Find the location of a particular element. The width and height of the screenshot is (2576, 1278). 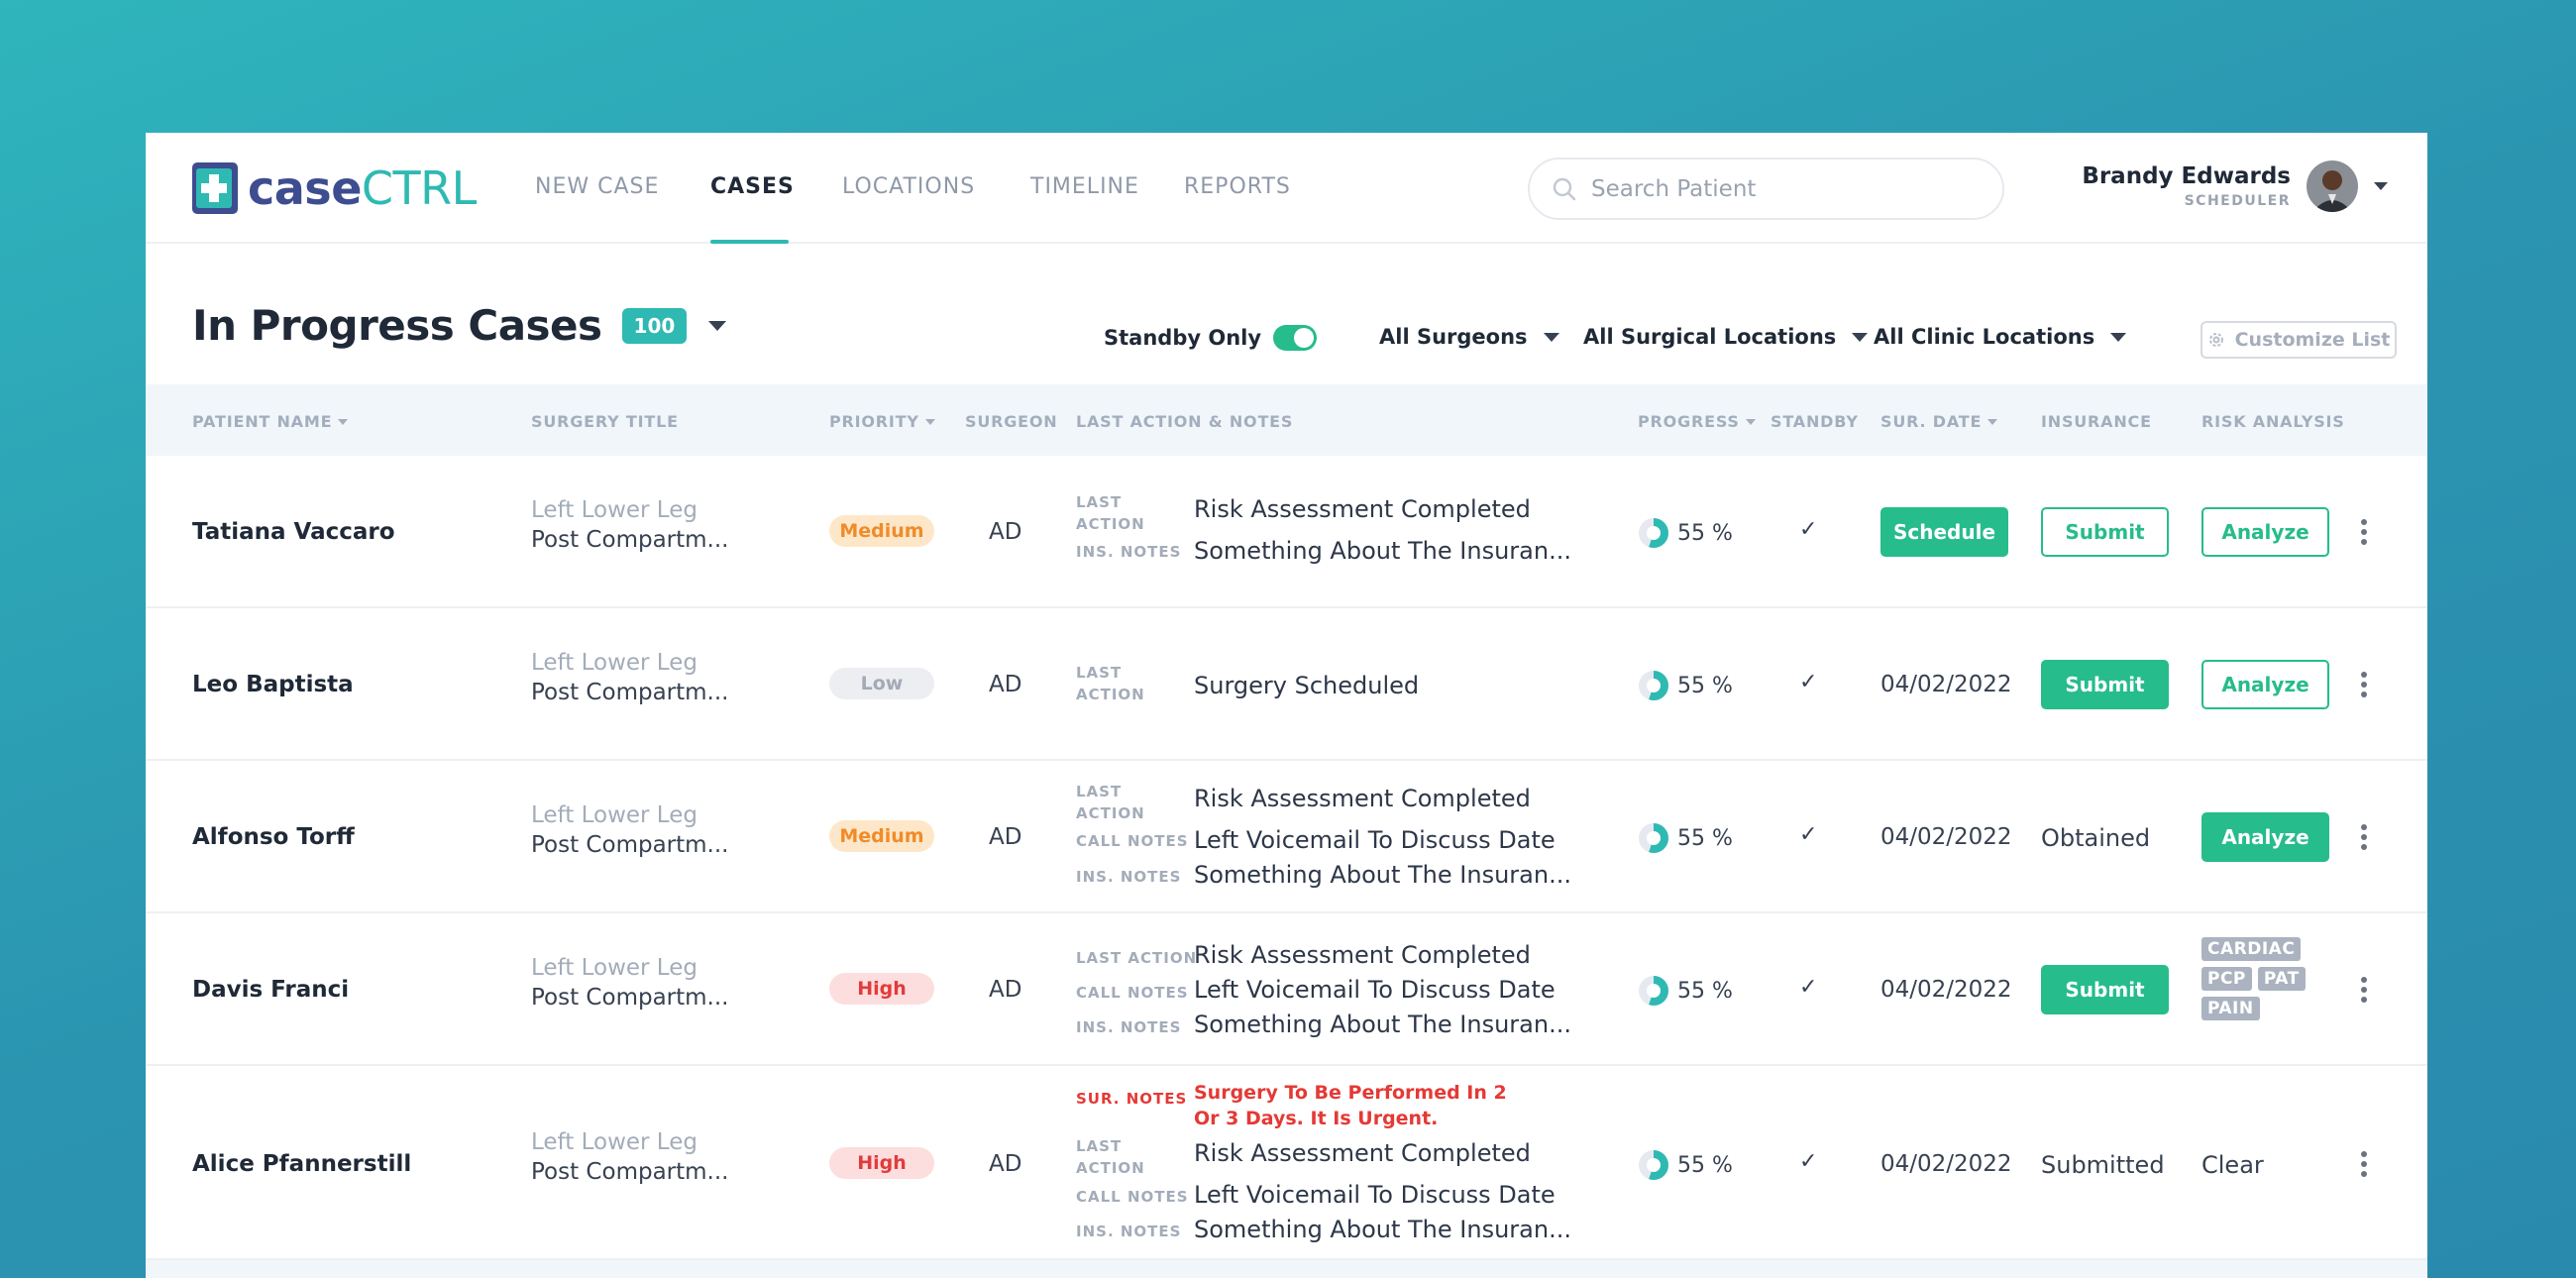

search-box is located at coordinates (1766, 189).